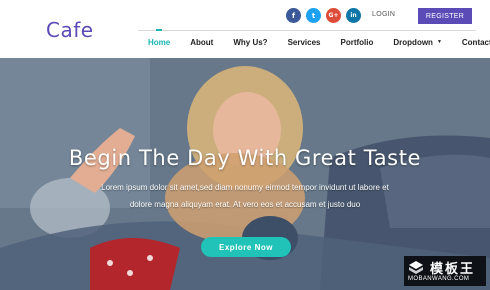 This screenshot has width=490, height=290. I want to click on nav-item-label: About, so click(202, 42).